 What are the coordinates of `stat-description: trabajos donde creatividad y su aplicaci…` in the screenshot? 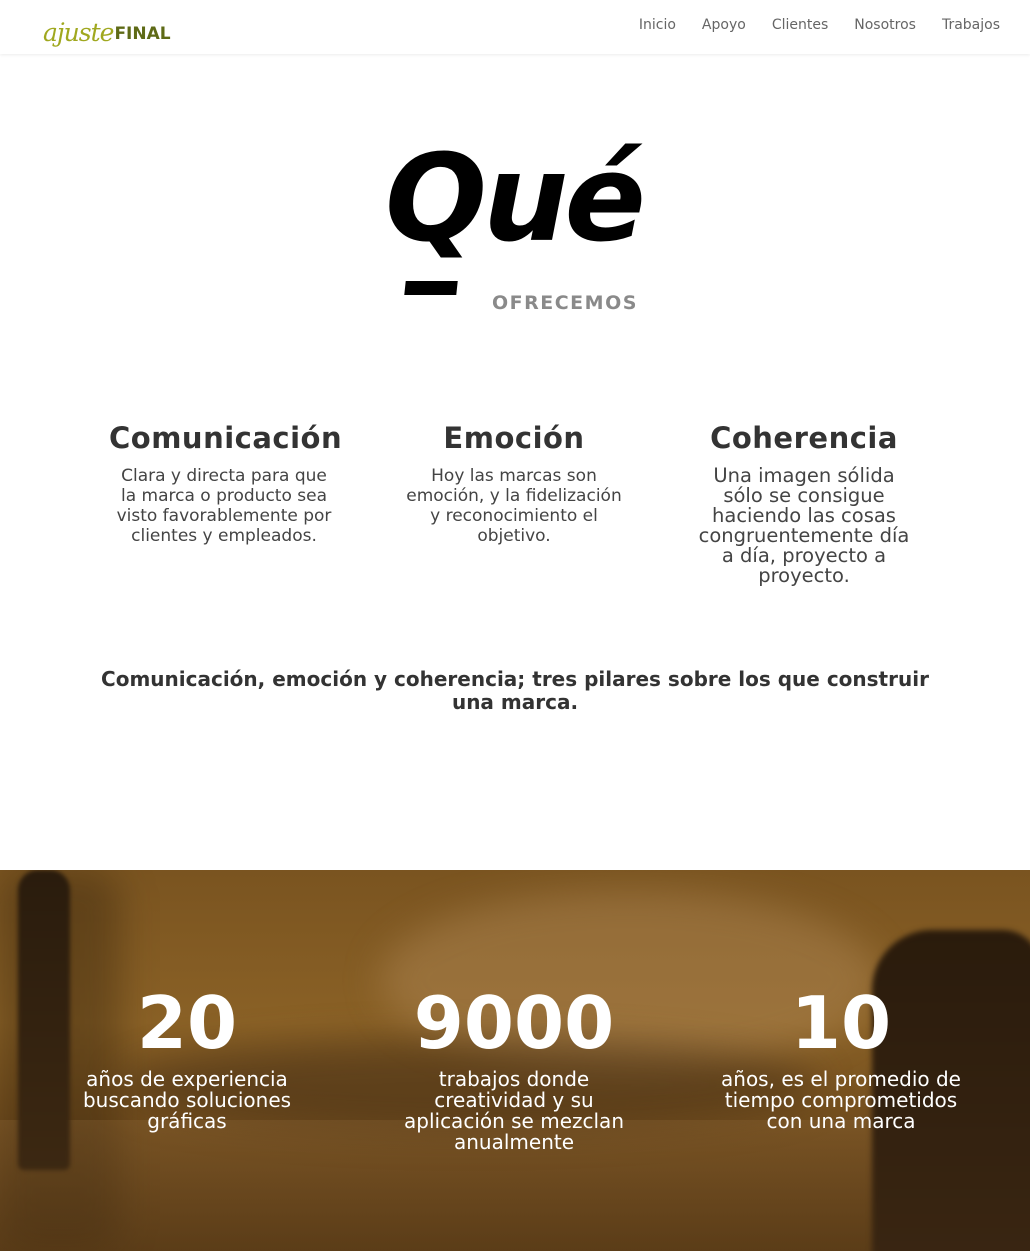 It's located at (514, 1110).